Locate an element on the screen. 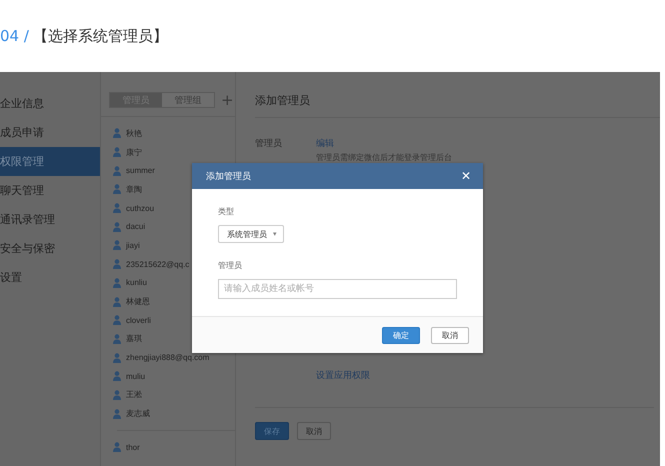  page-title: 添加管理员 is located at coordinates (457, 95).